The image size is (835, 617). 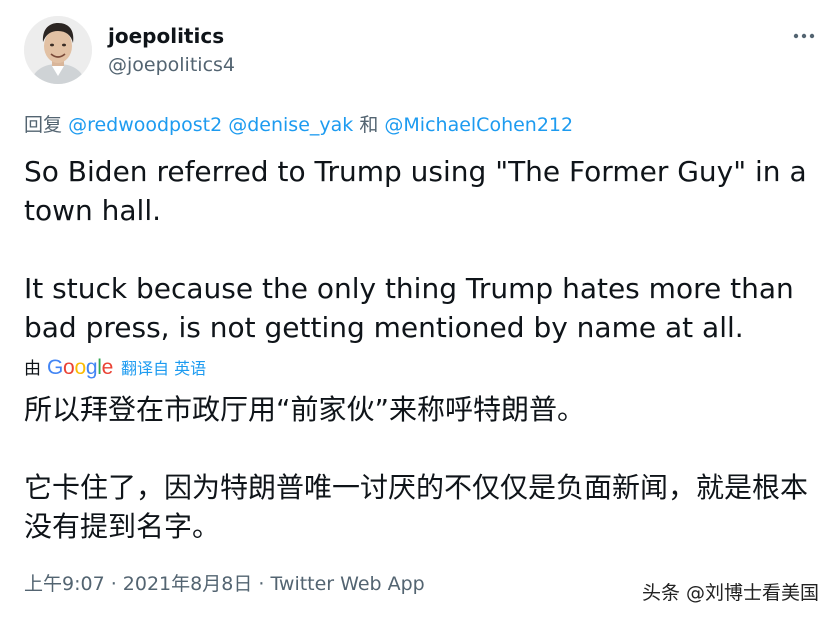 I want to click on google-logo-letter: g, so click(x=91, y=367).